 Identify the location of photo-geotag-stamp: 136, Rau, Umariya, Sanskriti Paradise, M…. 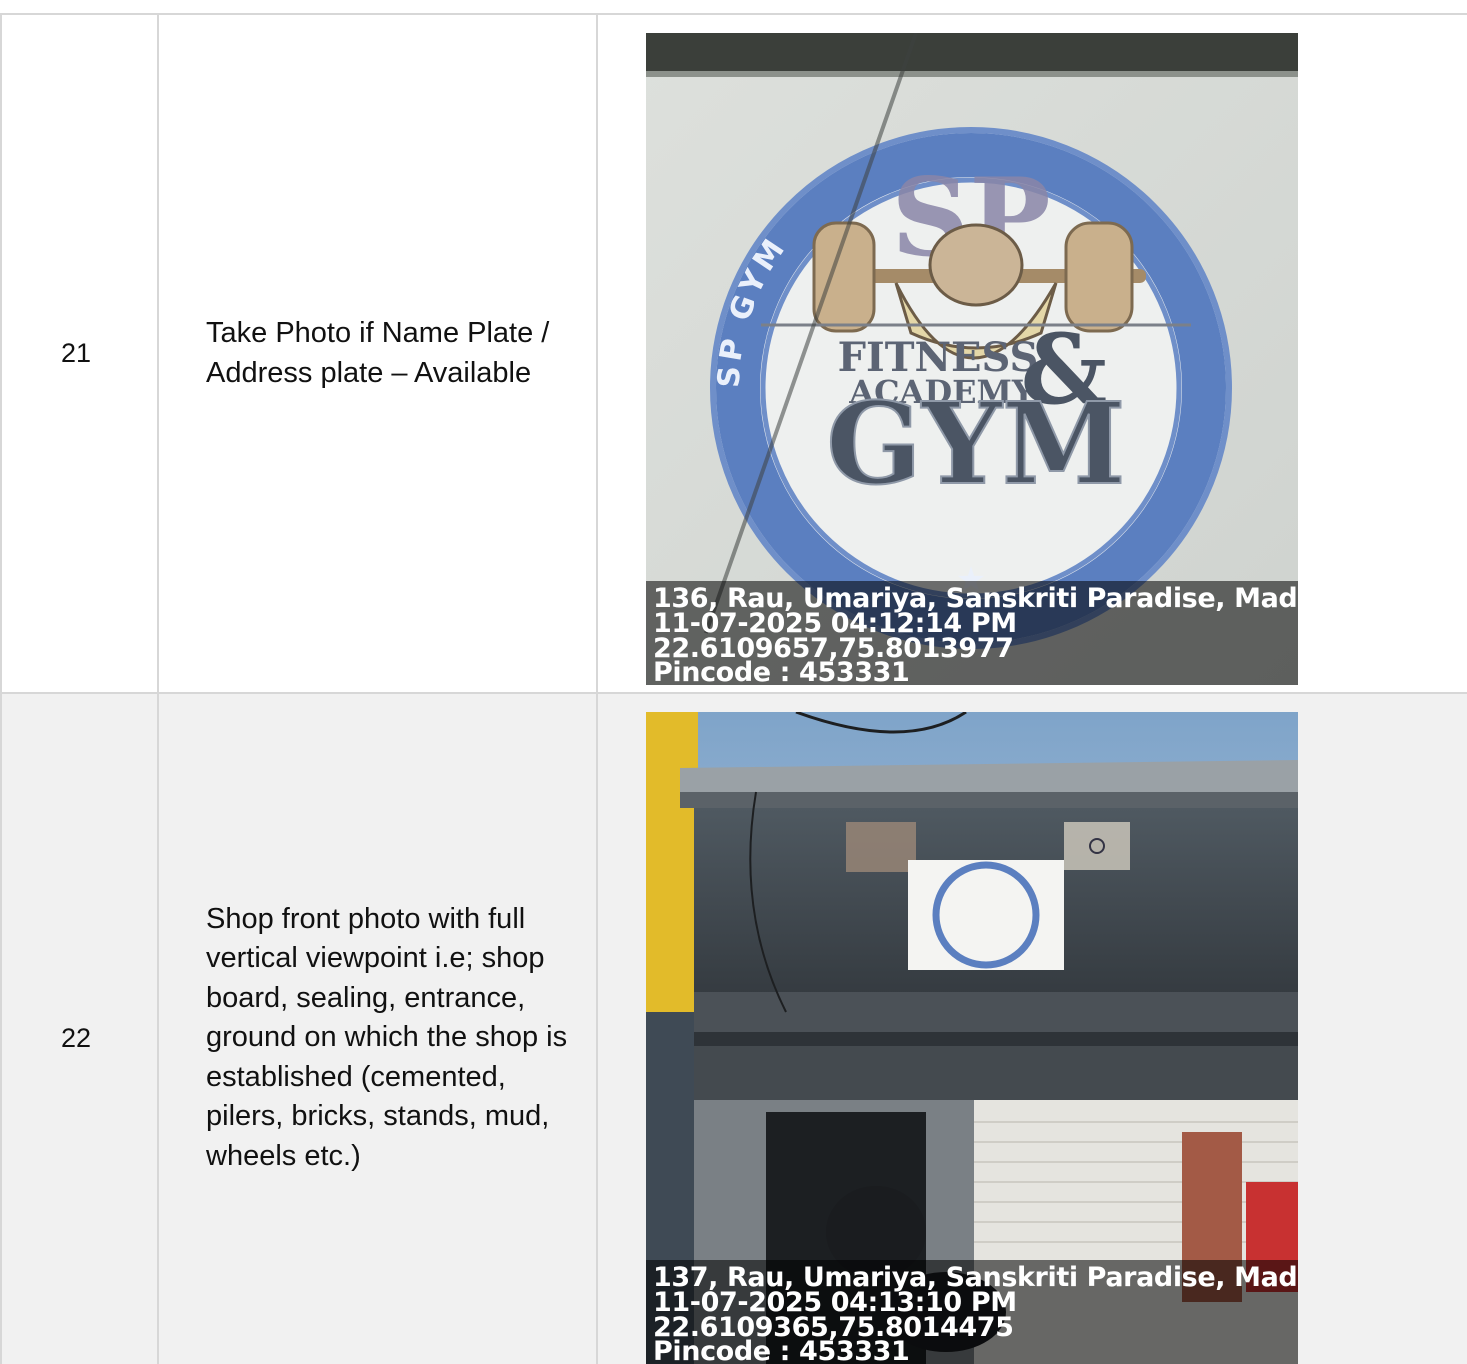
(972, 633).